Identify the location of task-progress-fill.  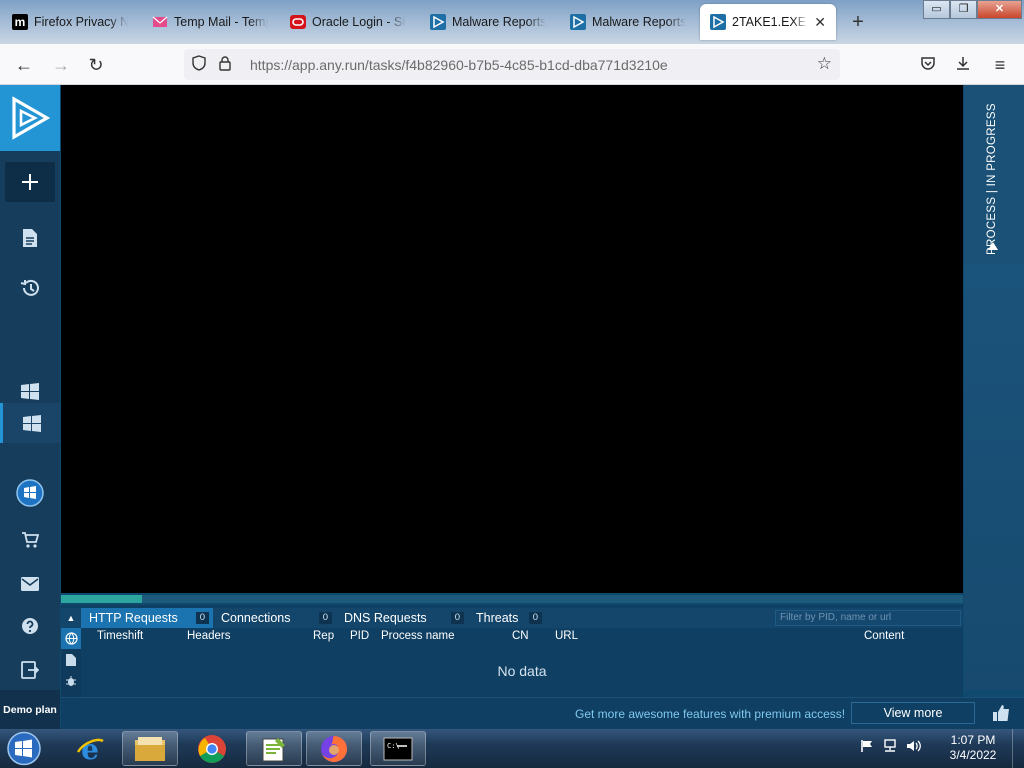
(102, 599).